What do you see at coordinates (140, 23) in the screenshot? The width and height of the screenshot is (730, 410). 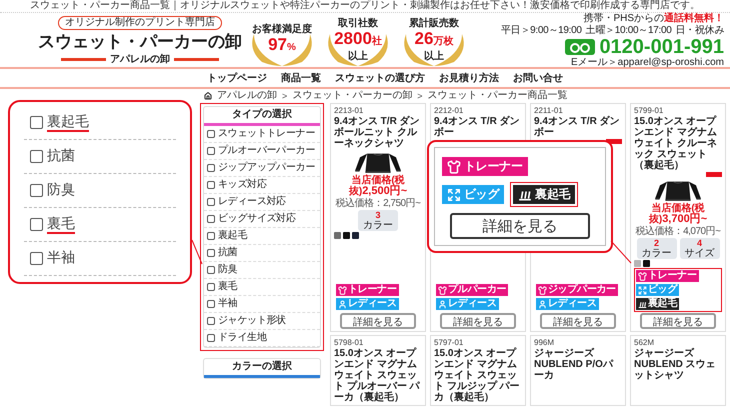 I see `shop-badge: オリジナル制作のプリント専門店` at bounding box center [140, 23].